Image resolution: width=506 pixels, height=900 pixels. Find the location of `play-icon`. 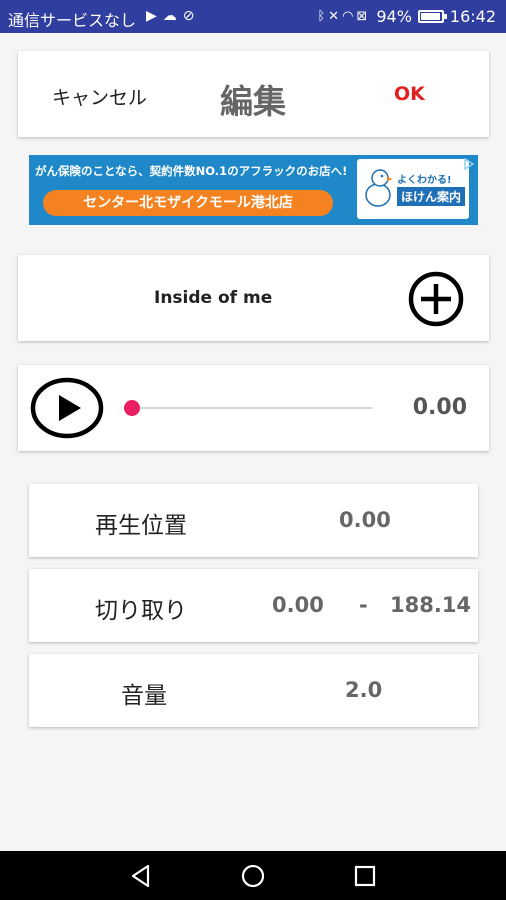

play-icon is located at coordinates (67, 408).